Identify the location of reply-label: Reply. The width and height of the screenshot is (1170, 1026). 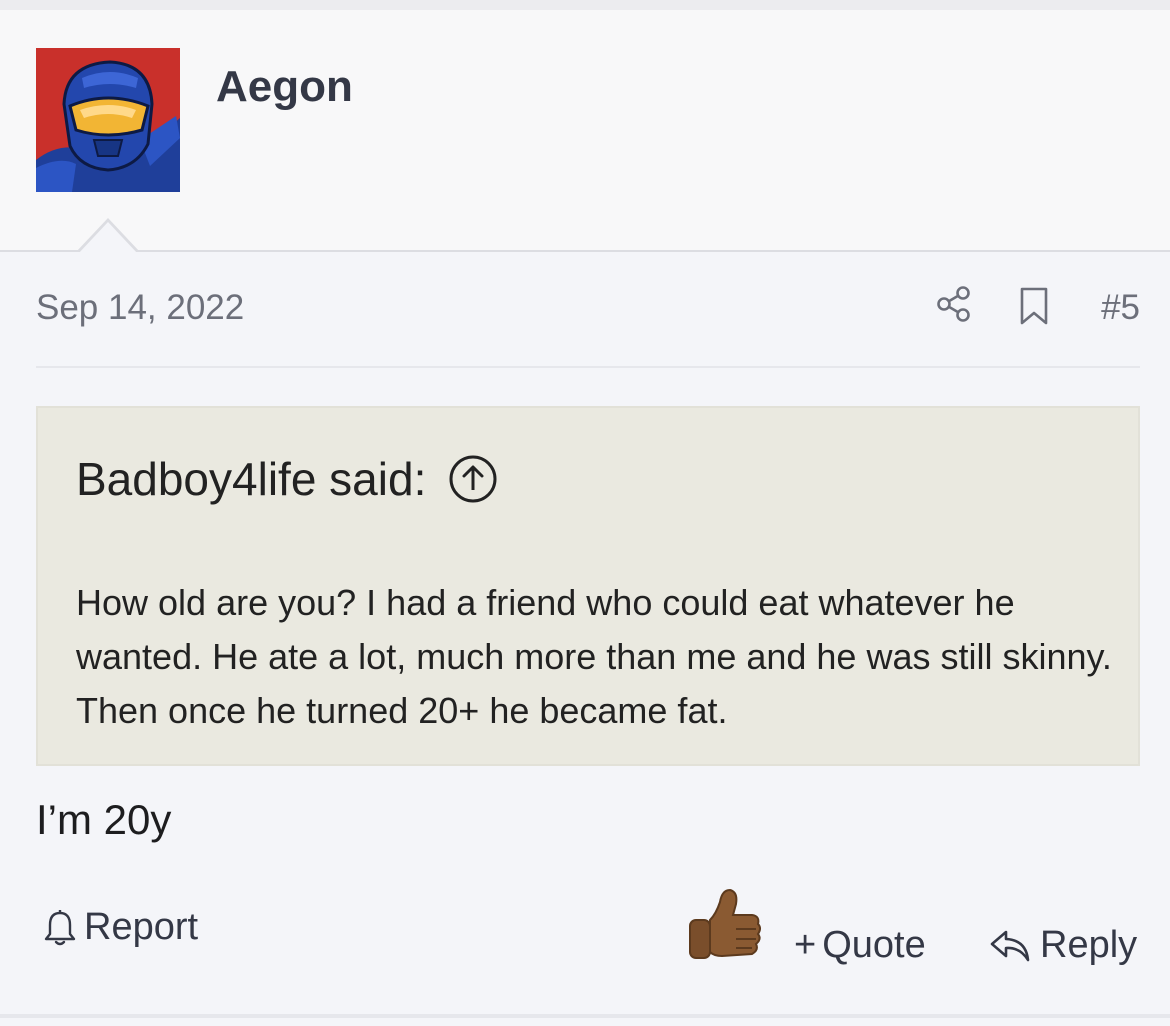
(1089, 945).